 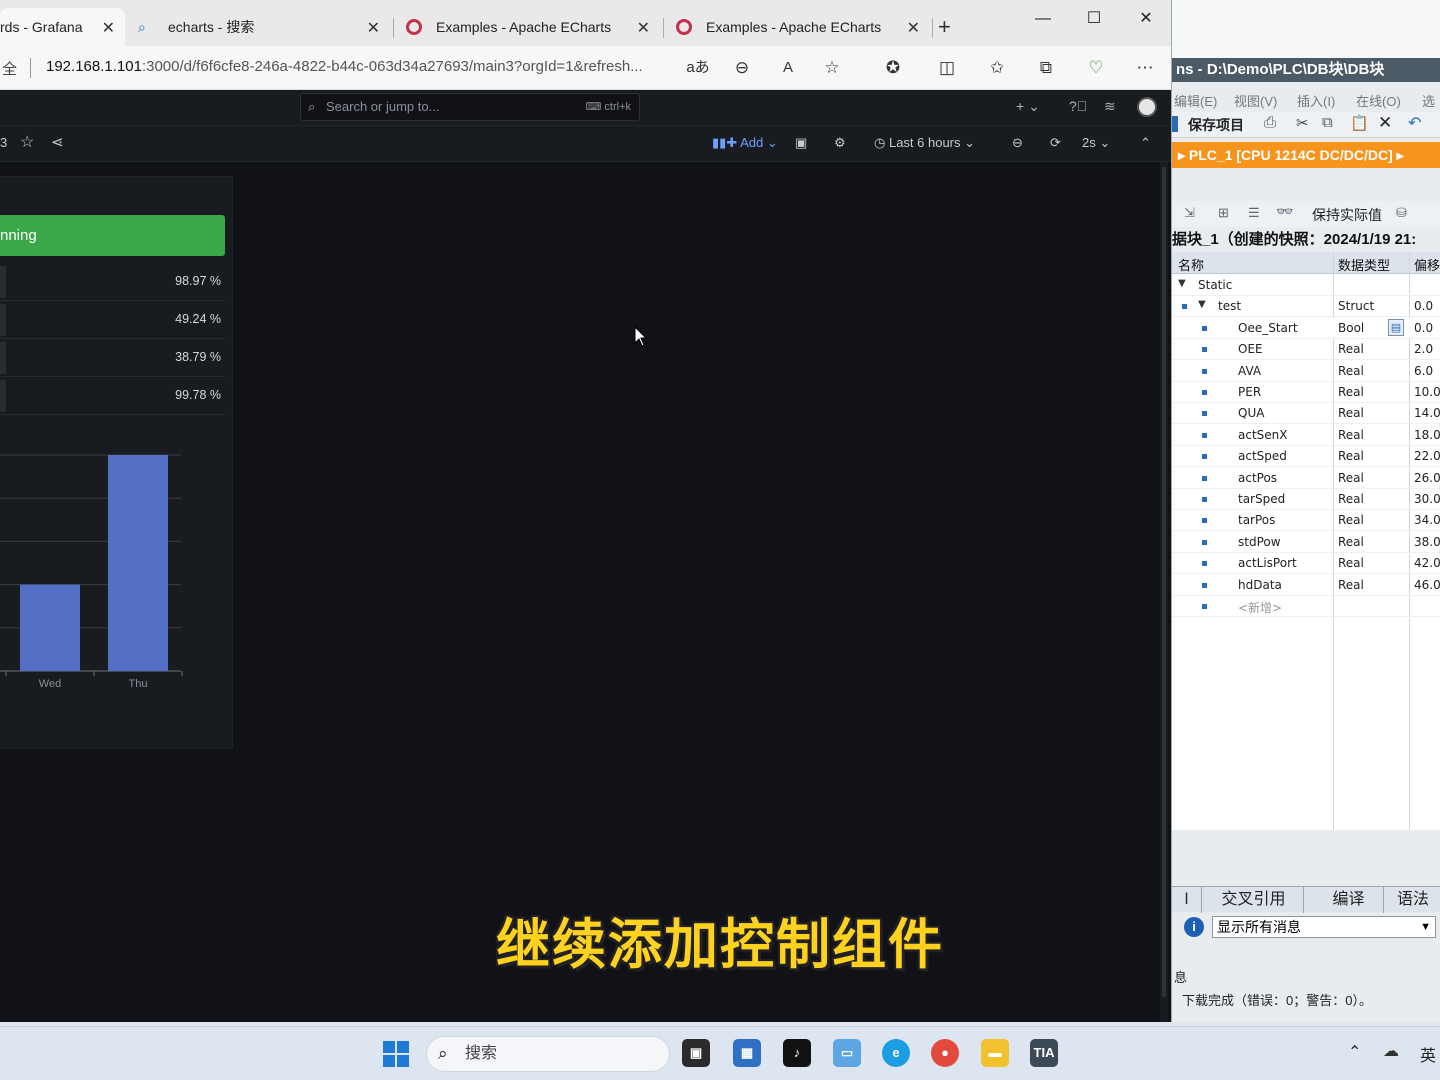 What do you see at coordinates (745, 143) in the screenshot?
I see `add-button: ▮▮✚ Add ⌄` at bounding box center [745, 143].